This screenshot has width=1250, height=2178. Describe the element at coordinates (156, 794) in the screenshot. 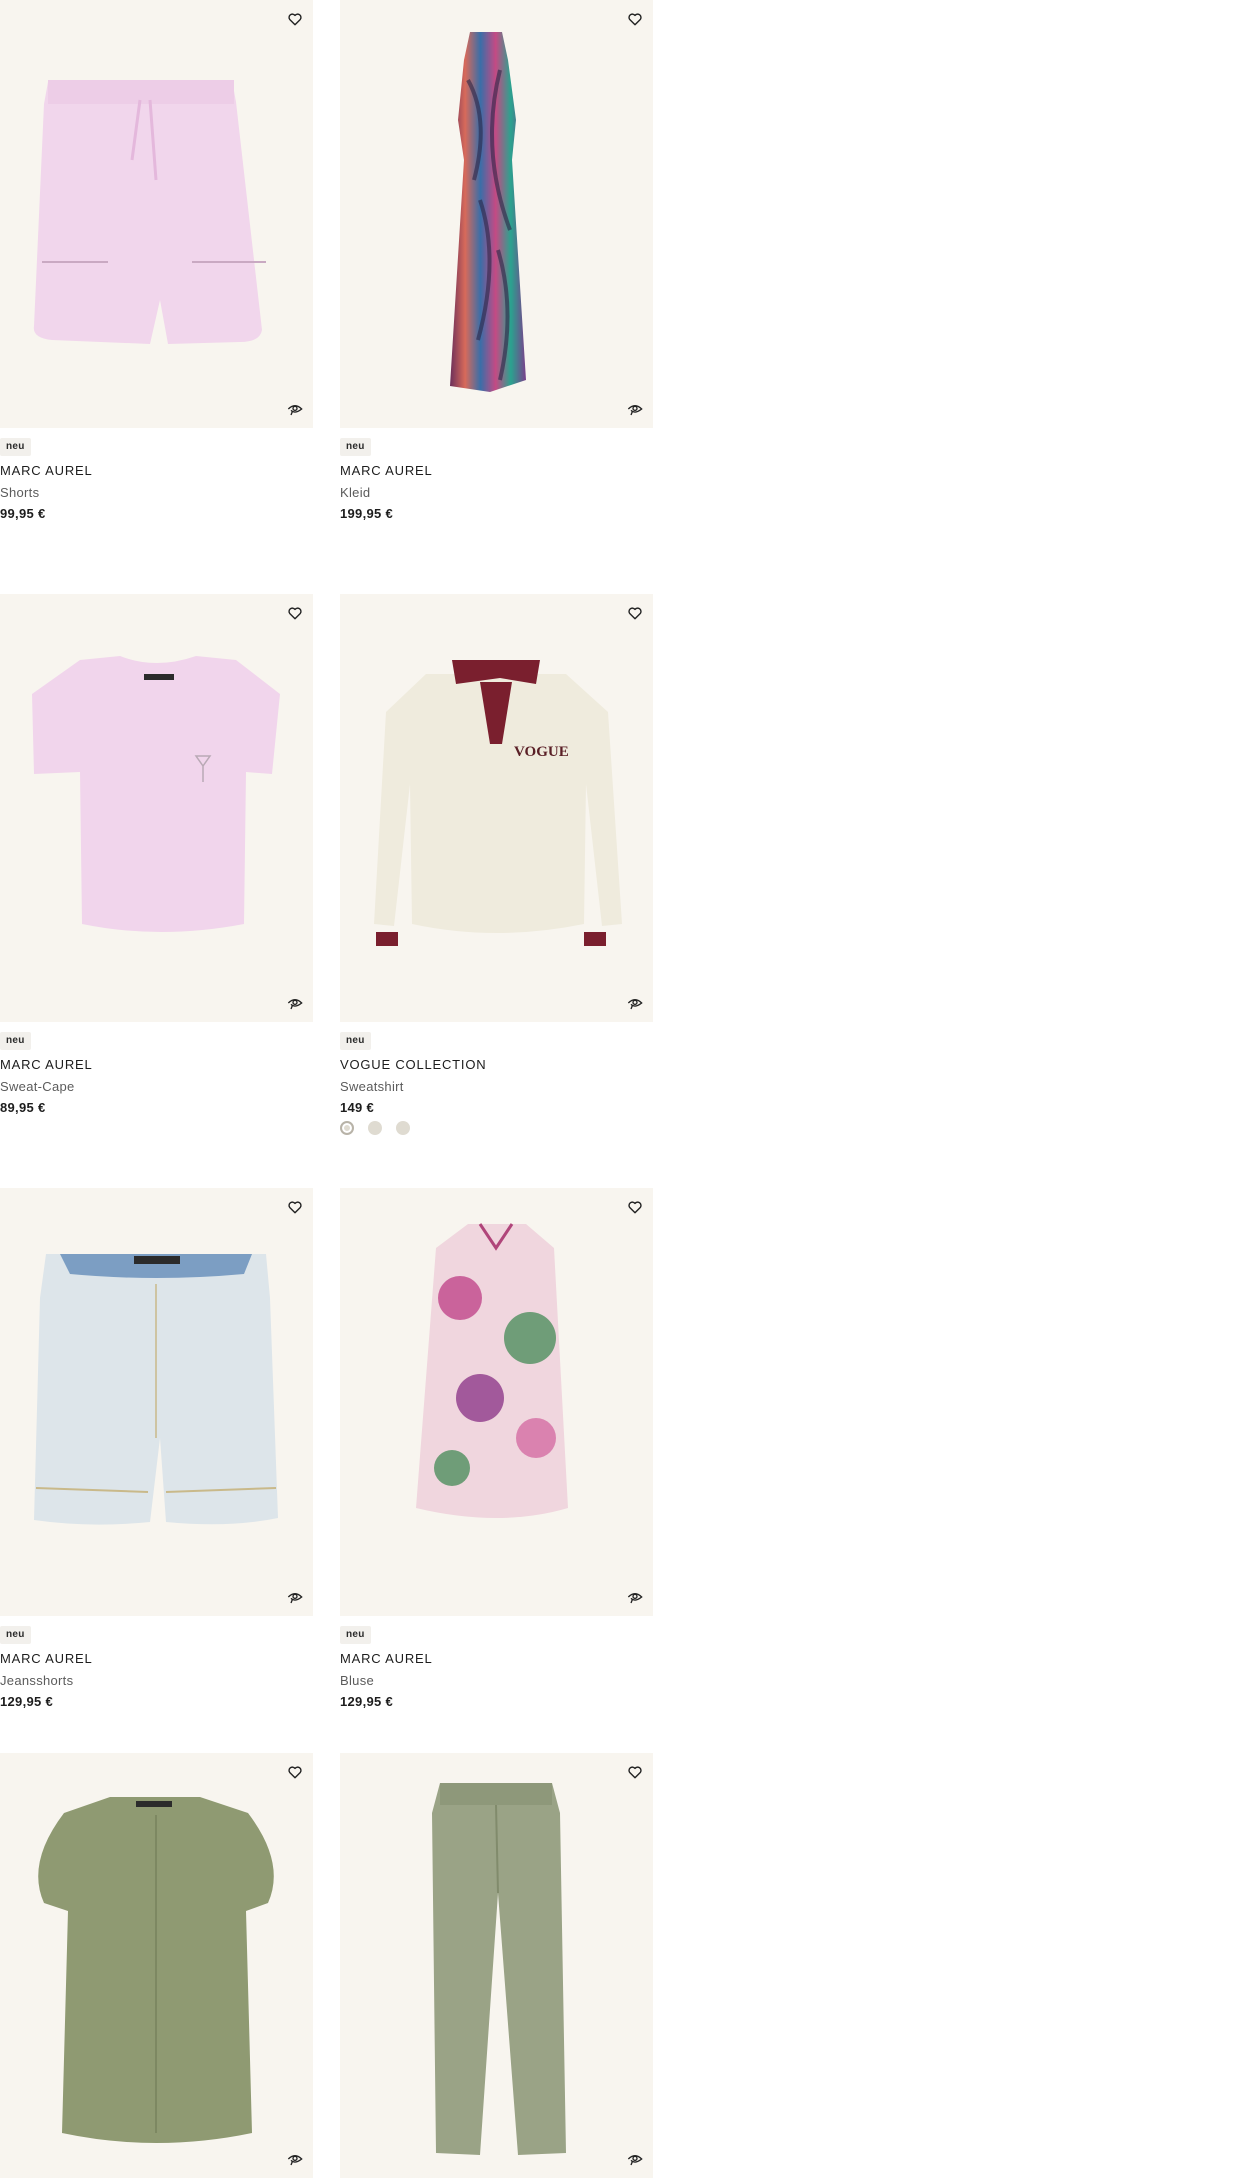

I see `sweat-cape-image` at that location.